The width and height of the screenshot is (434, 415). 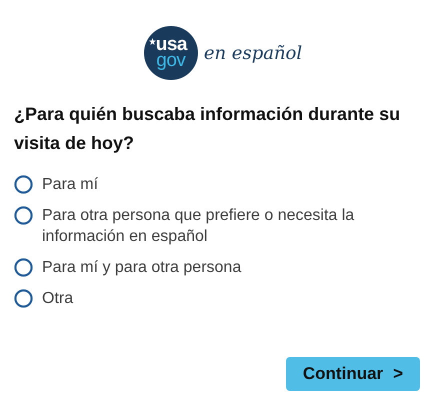 I want to click on option-label: Otra, so click(x=58, y=299).